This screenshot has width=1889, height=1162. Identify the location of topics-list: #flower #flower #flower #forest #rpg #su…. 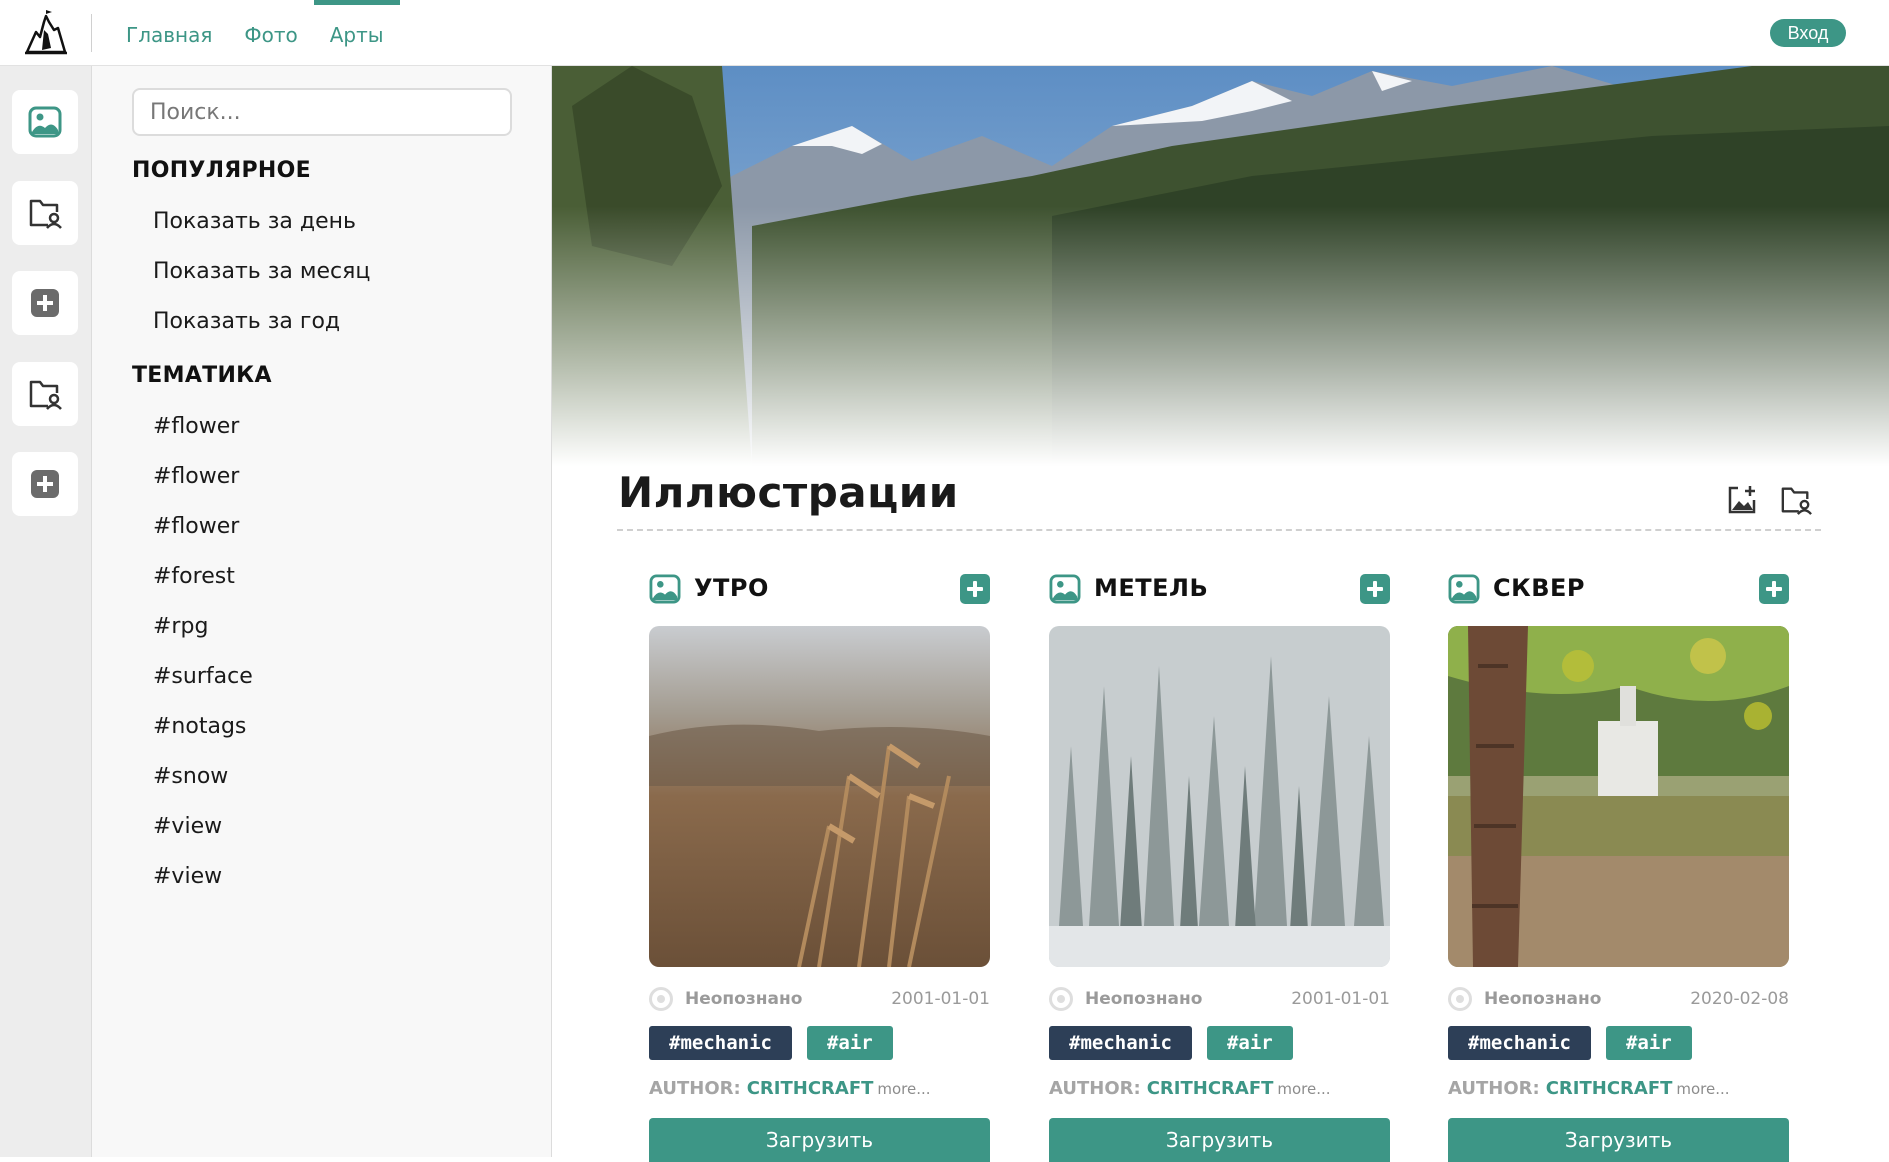
(203, 652).